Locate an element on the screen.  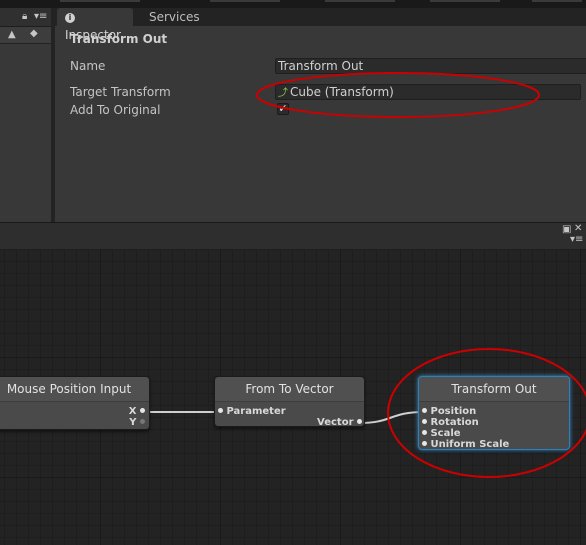
port-rotation: Rotation is located at coordinates (450, 422).